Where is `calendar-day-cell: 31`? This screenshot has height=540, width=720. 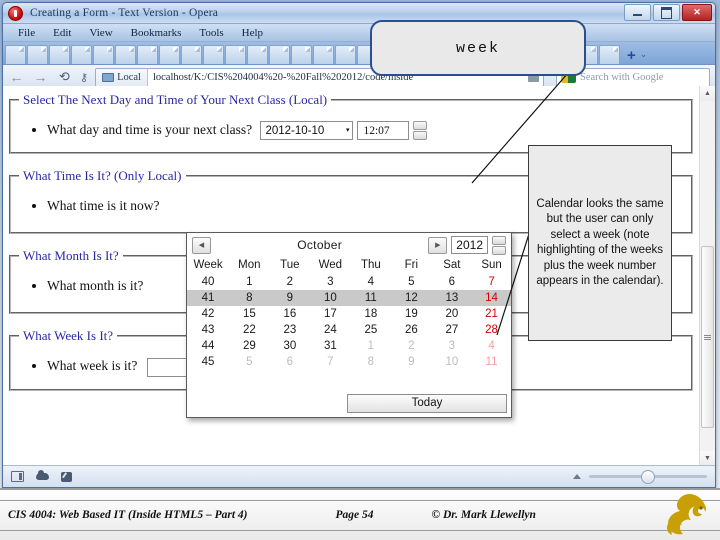
calendar-day-cell: 31 is located at coordinates (330, 346).